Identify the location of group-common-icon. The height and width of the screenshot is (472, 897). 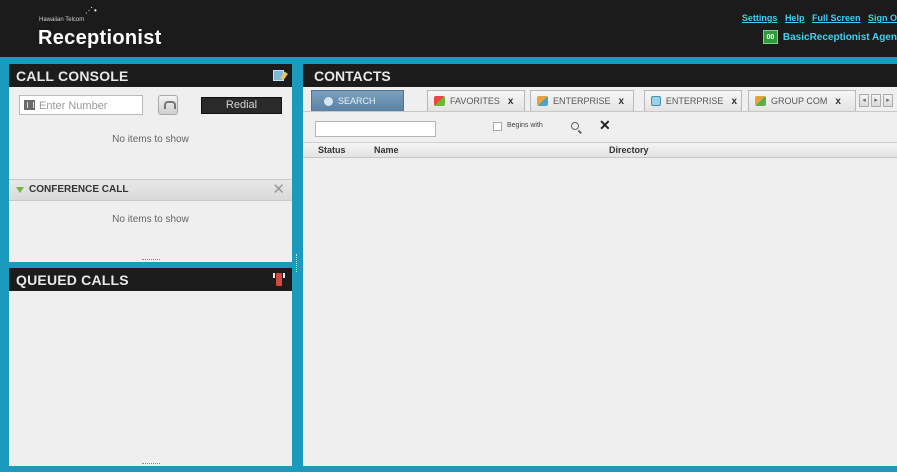
(760, 101).